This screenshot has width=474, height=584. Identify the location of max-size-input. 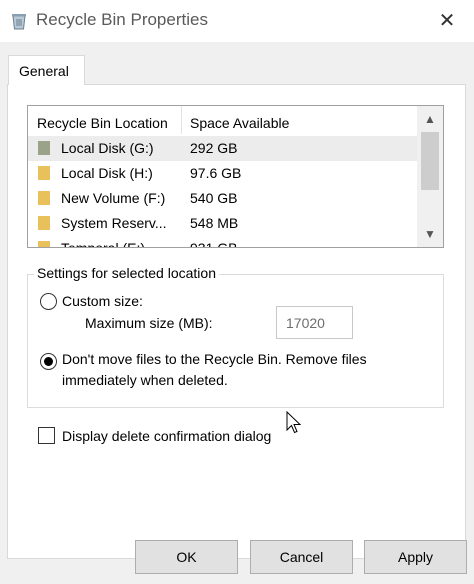
(314, 322).